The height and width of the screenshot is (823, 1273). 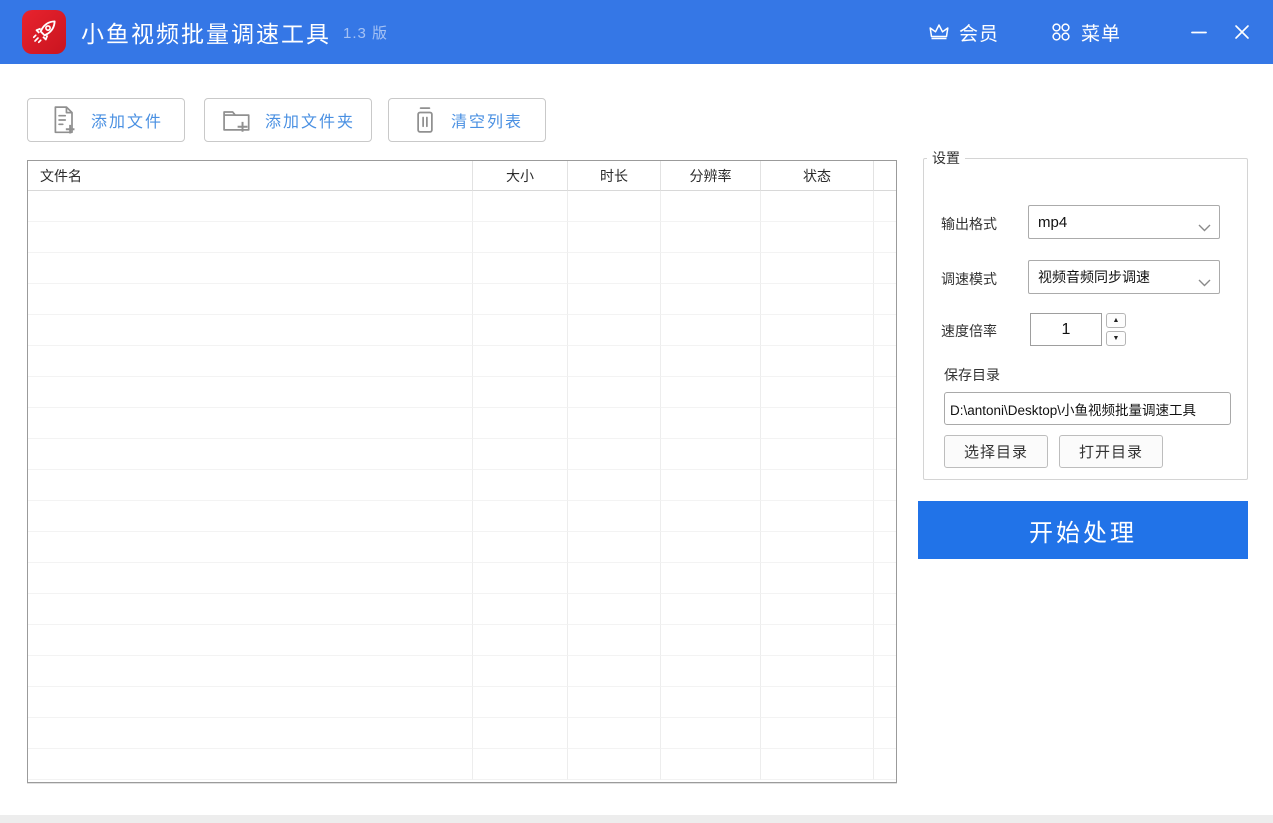 I want to click on menu-button: 菜单, so click(x=1085, y=32).